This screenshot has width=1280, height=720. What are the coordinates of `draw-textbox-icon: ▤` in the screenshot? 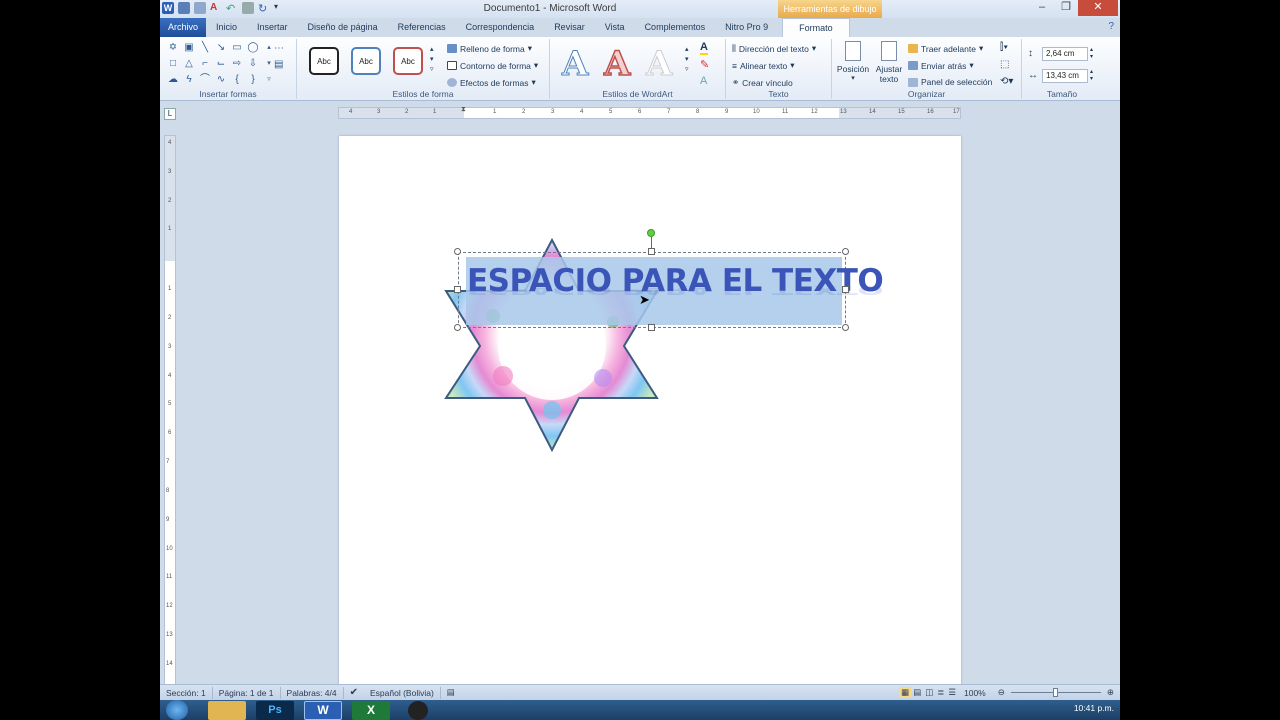 It's located at (278, 64).